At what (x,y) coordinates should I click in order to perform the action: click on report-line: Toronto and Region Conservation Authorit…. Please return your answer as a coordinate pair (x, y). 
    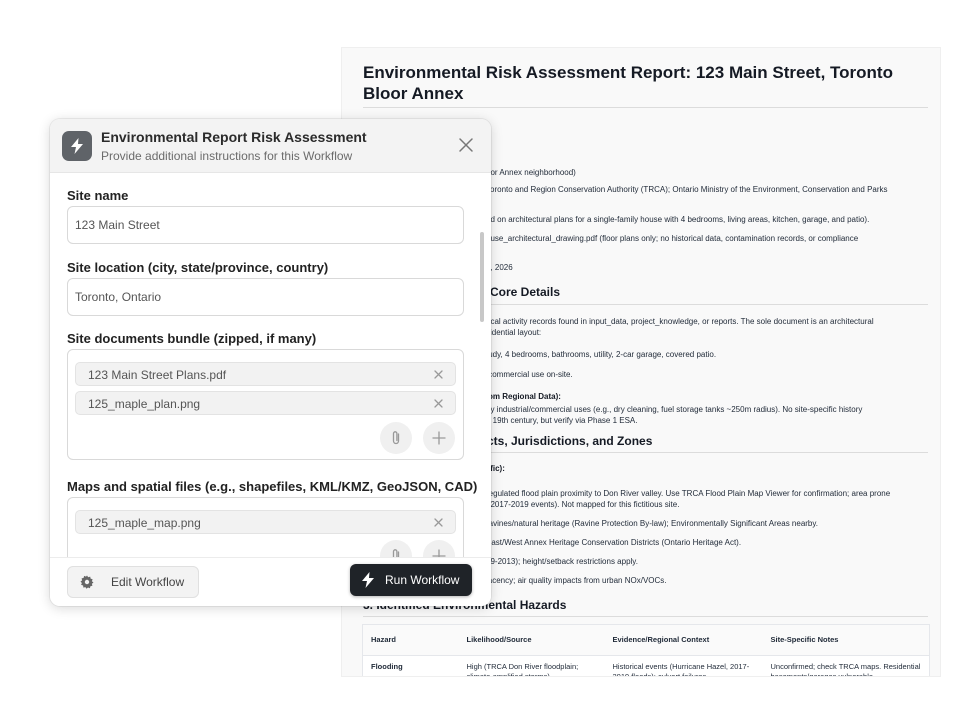
    Looking at the image, I should click on (687, 189).